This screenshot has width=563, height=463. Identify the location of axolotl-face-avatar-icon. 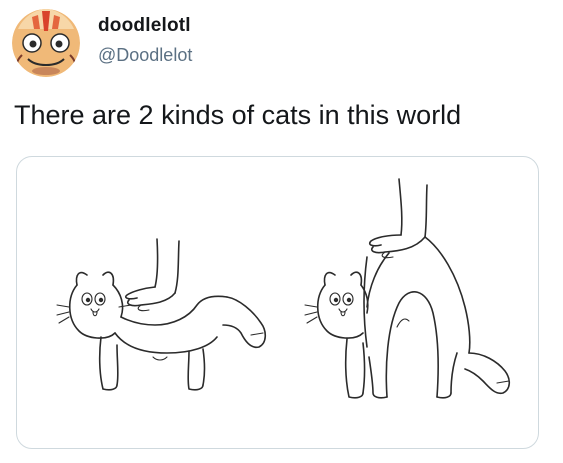
(46, 43).